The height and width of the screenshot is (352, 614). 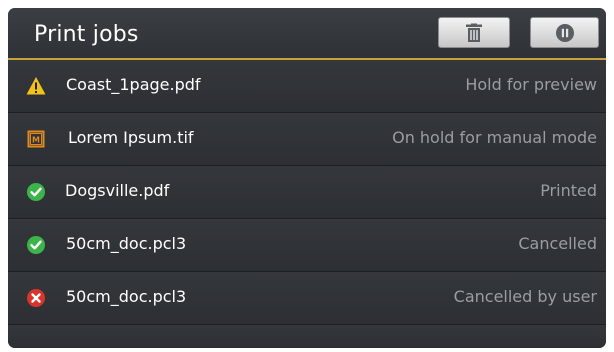 What do you see at coordinates (307, 336) in the screenshot?
I see `empty-list-area` at bounding box center [307, 336].